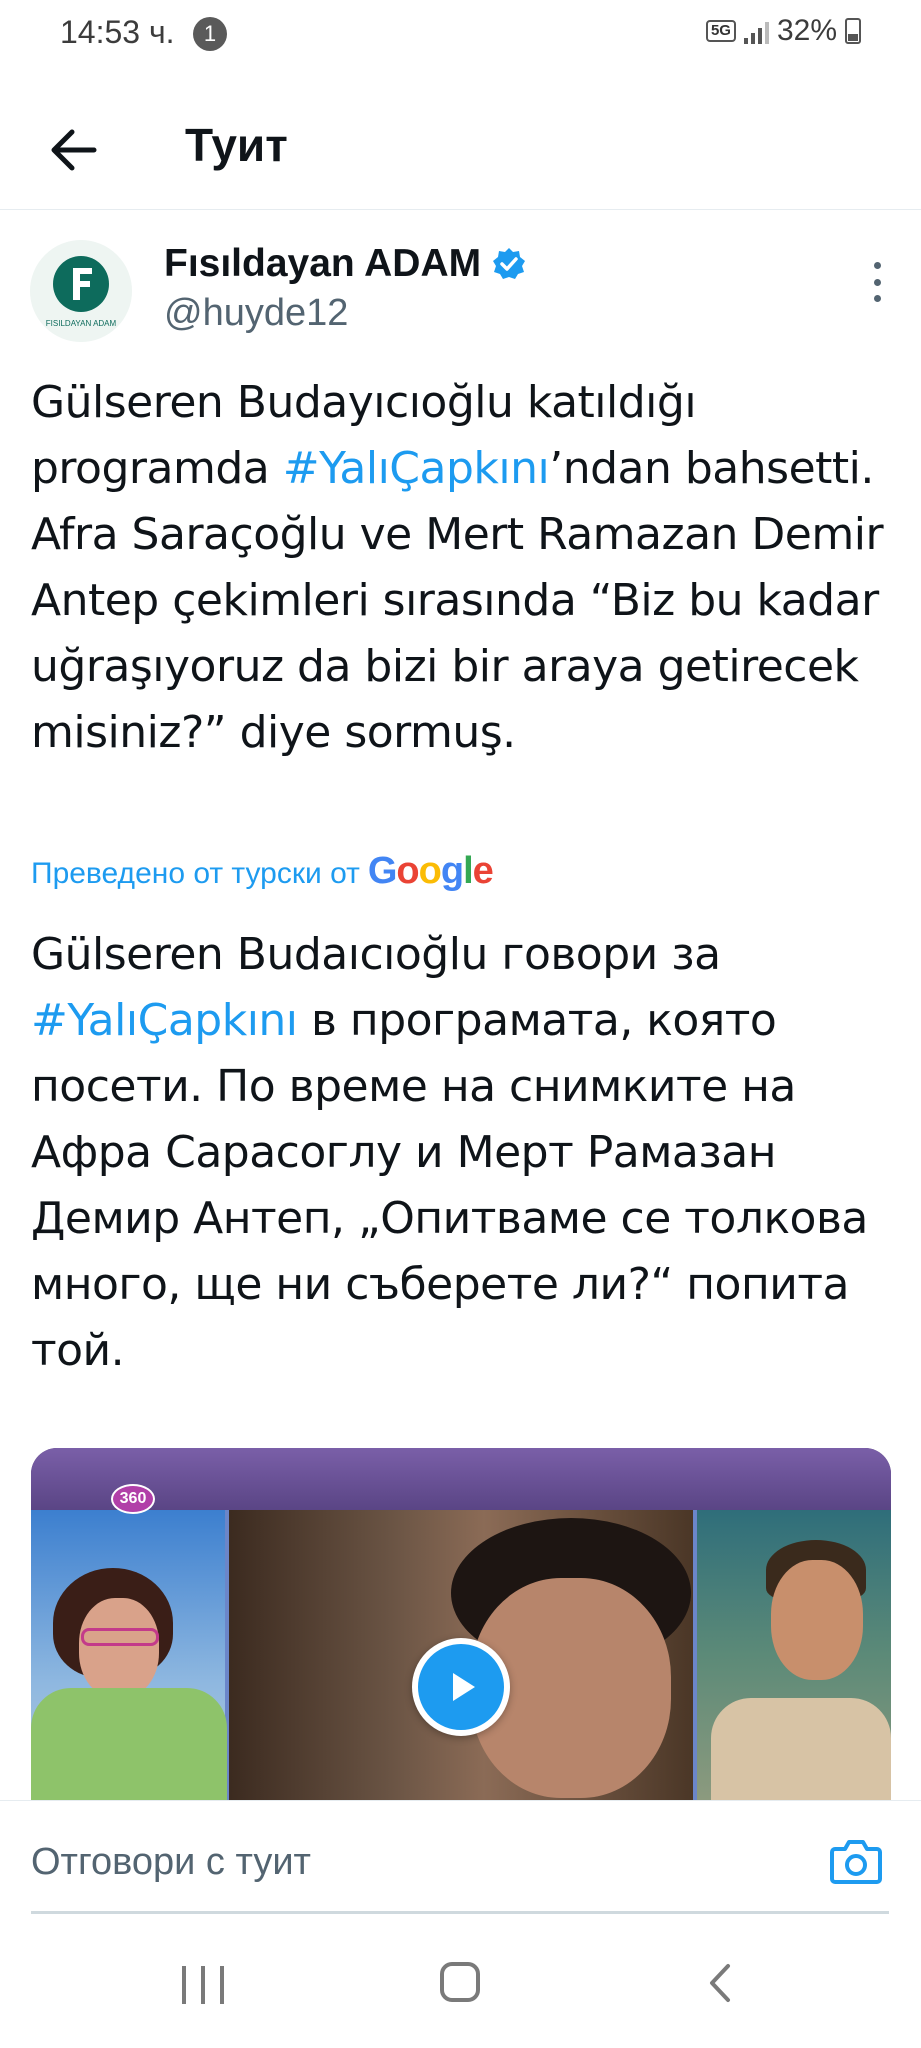 The image size is (921, 2048). Describe the element at coordinates (464, 1687) in the screenshot. I see `play-icon` at that location.